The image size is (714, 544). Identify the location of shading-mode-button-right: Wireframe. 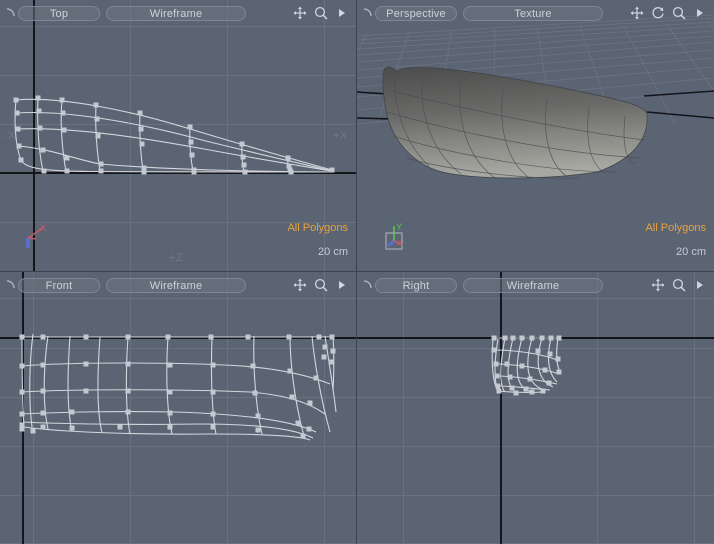
(533, 285).